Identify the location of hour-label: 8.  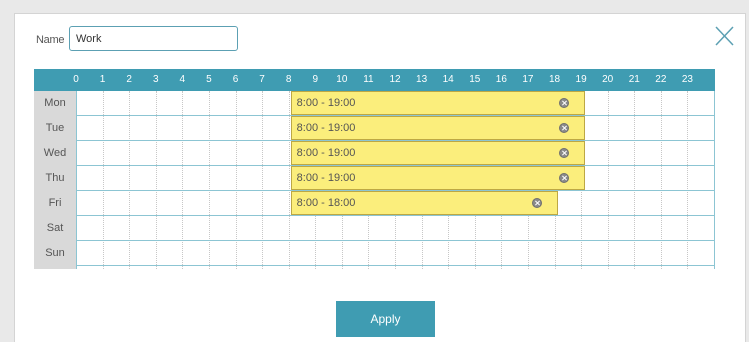
(288, 79).